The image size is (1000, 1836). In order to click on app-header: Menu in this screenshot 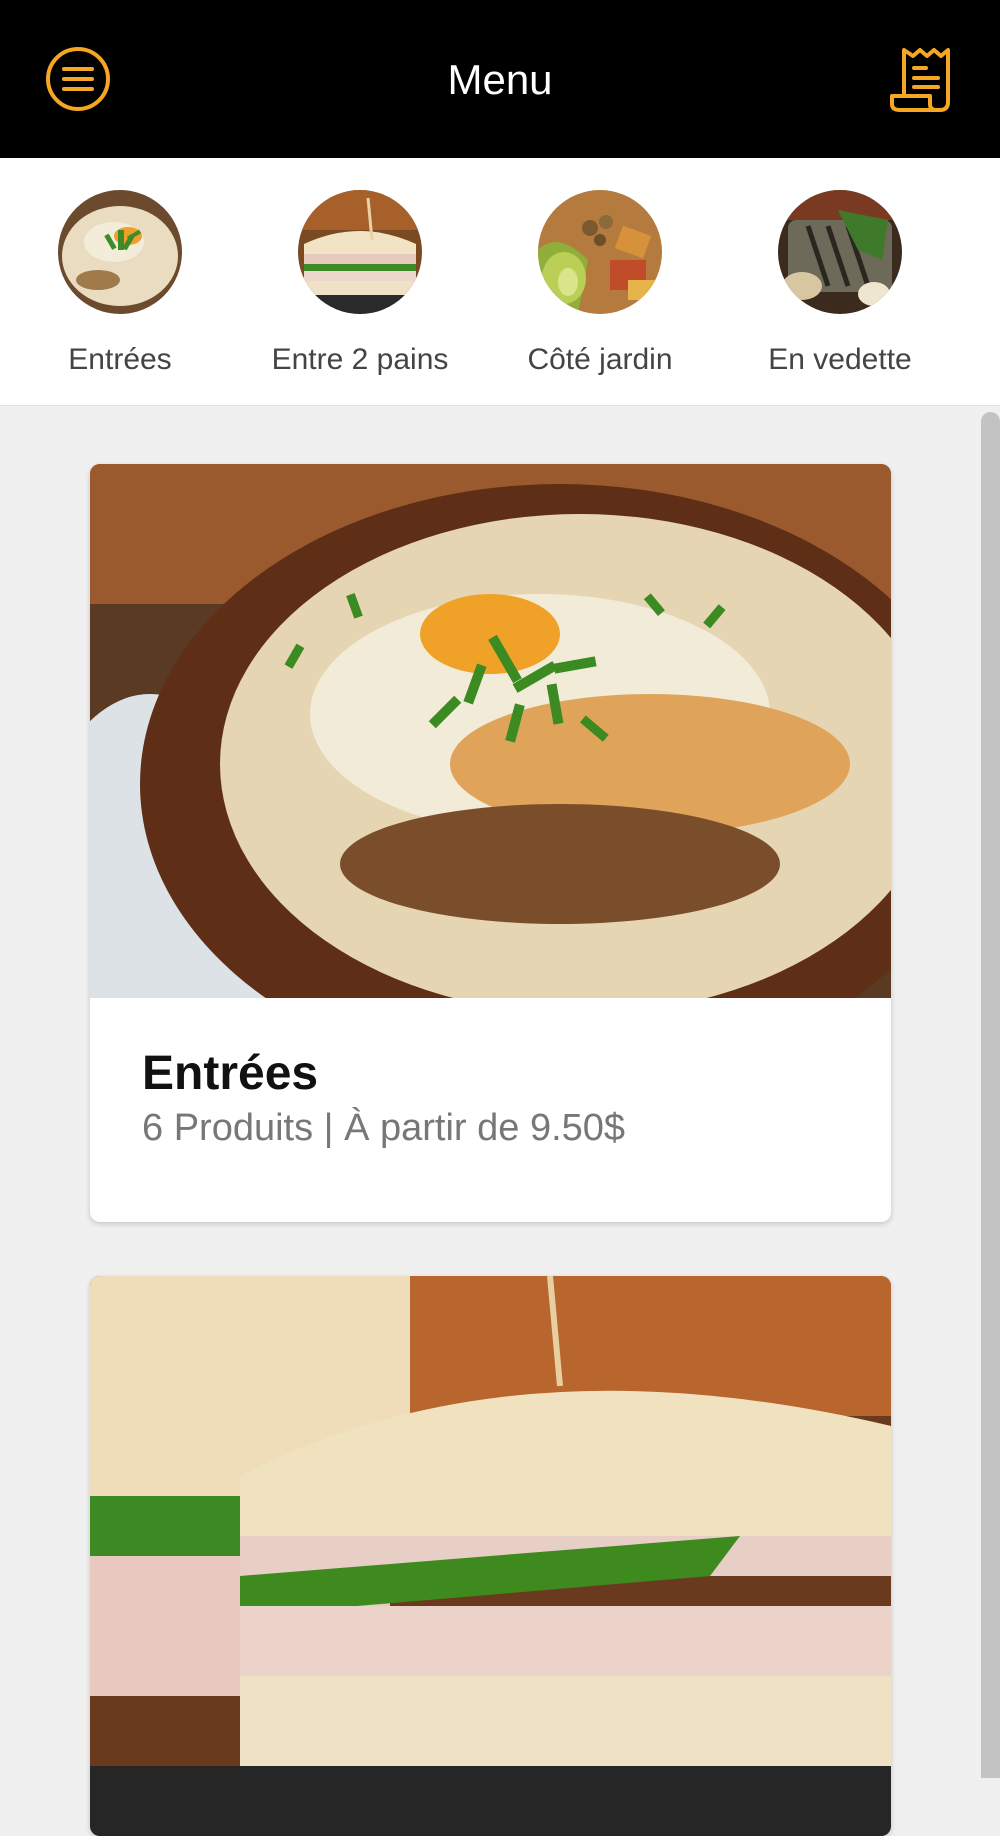, I will do `click(500, 79)`.